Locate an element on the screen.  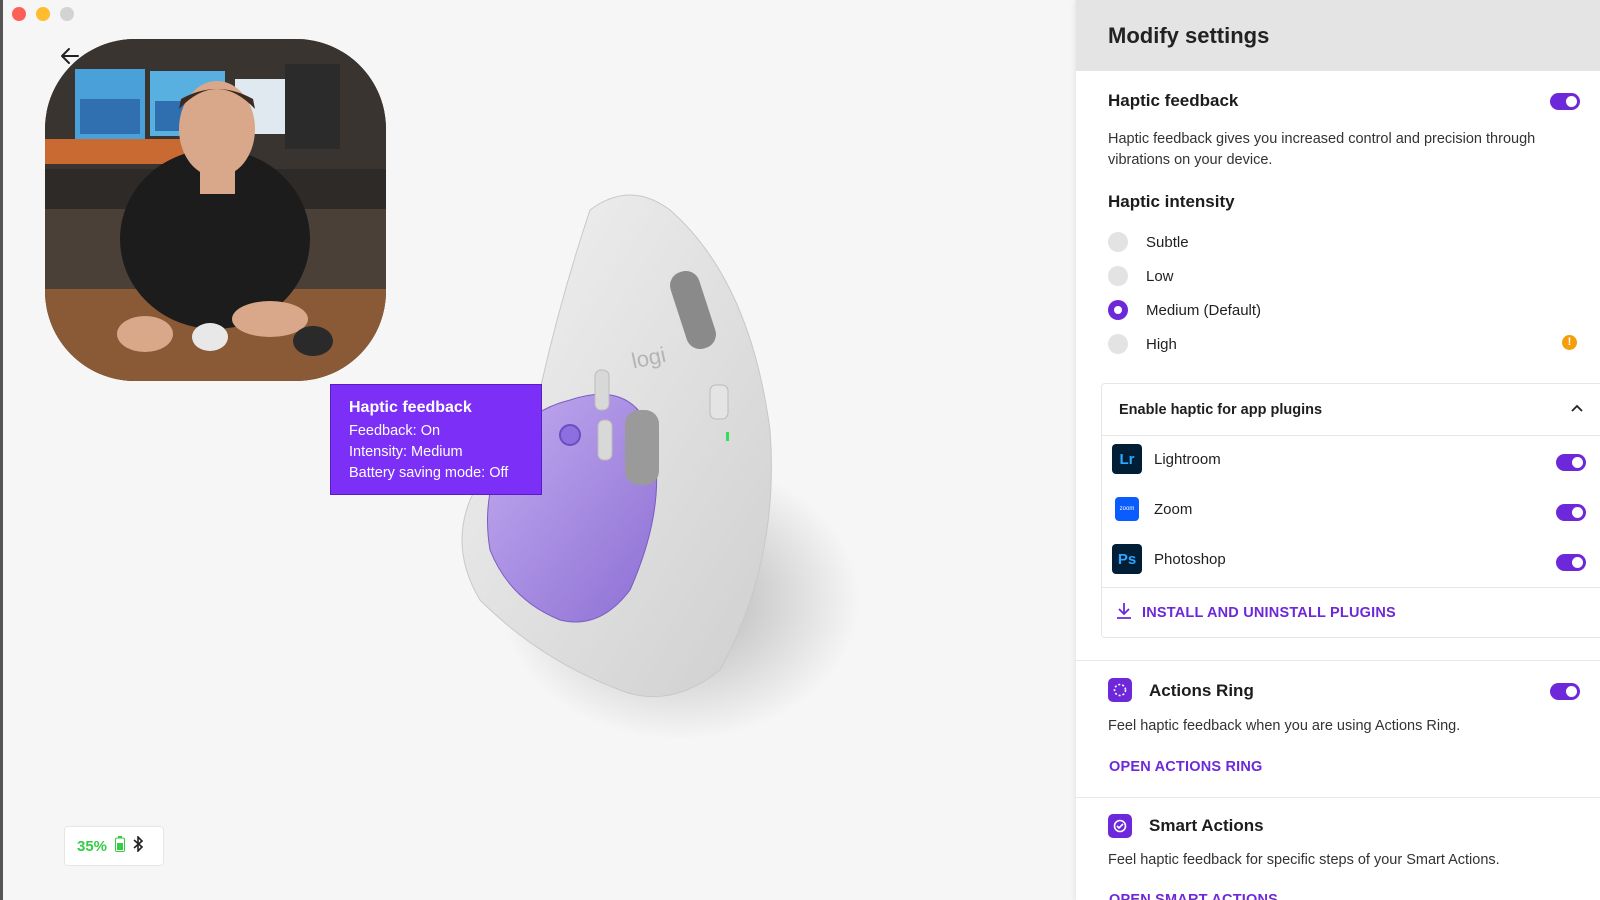
plugin-name: Photoshop is located at coordinates (1190, 559).